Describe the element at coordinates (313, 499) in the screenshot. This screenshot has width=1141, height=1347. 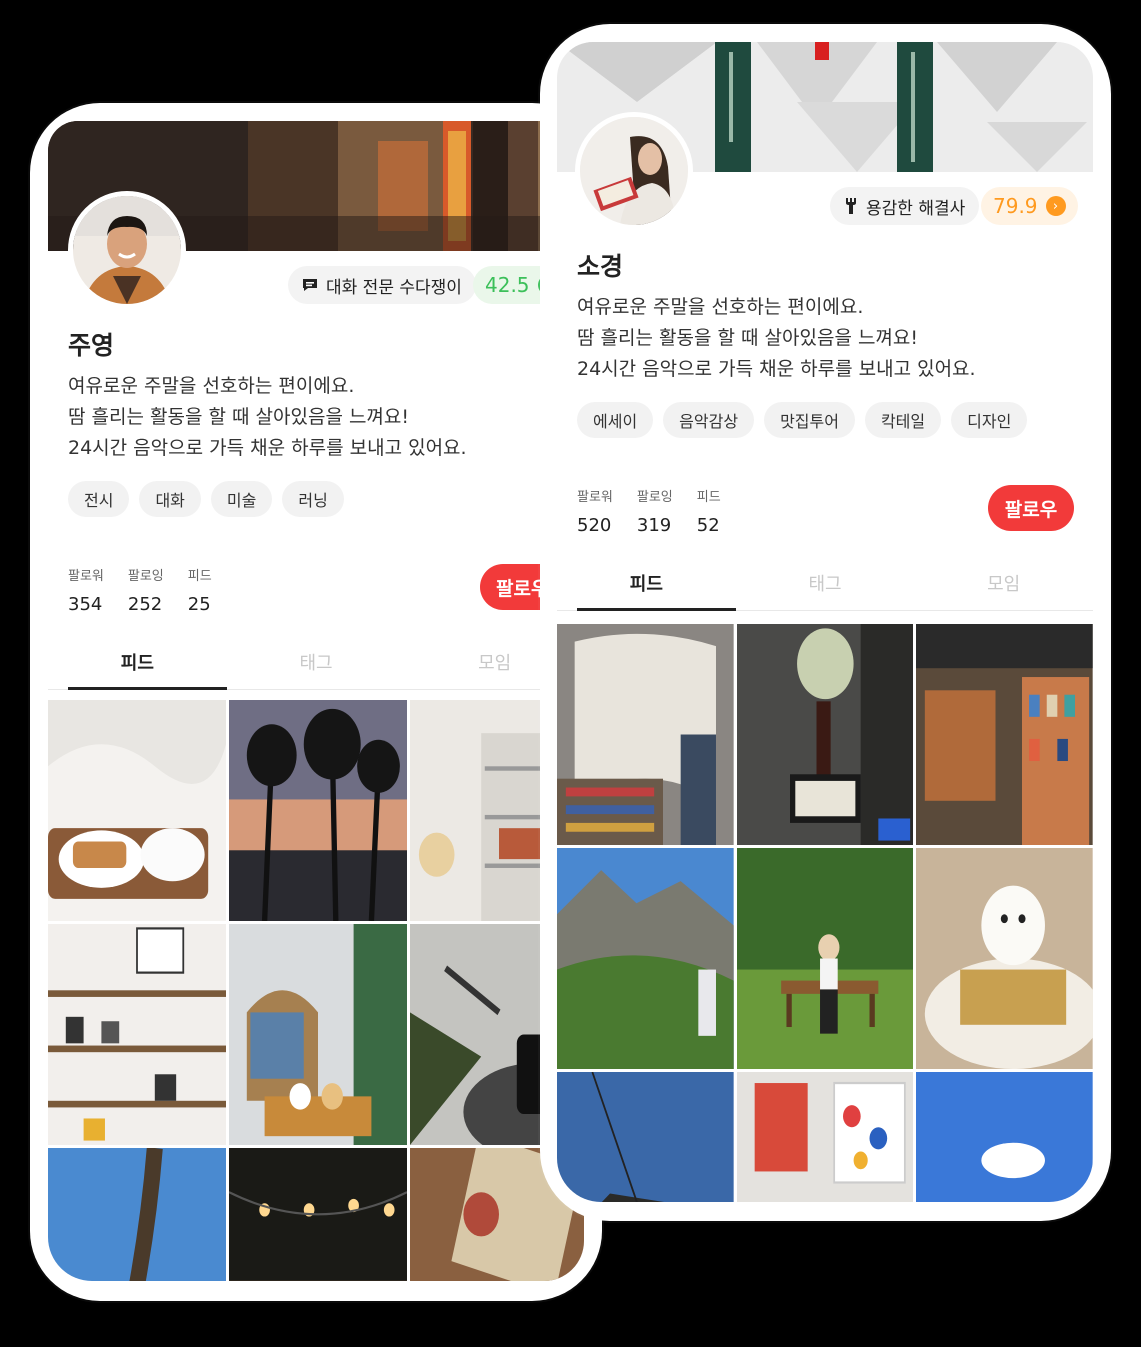
I see `tag-chip: 러닝` at that location.